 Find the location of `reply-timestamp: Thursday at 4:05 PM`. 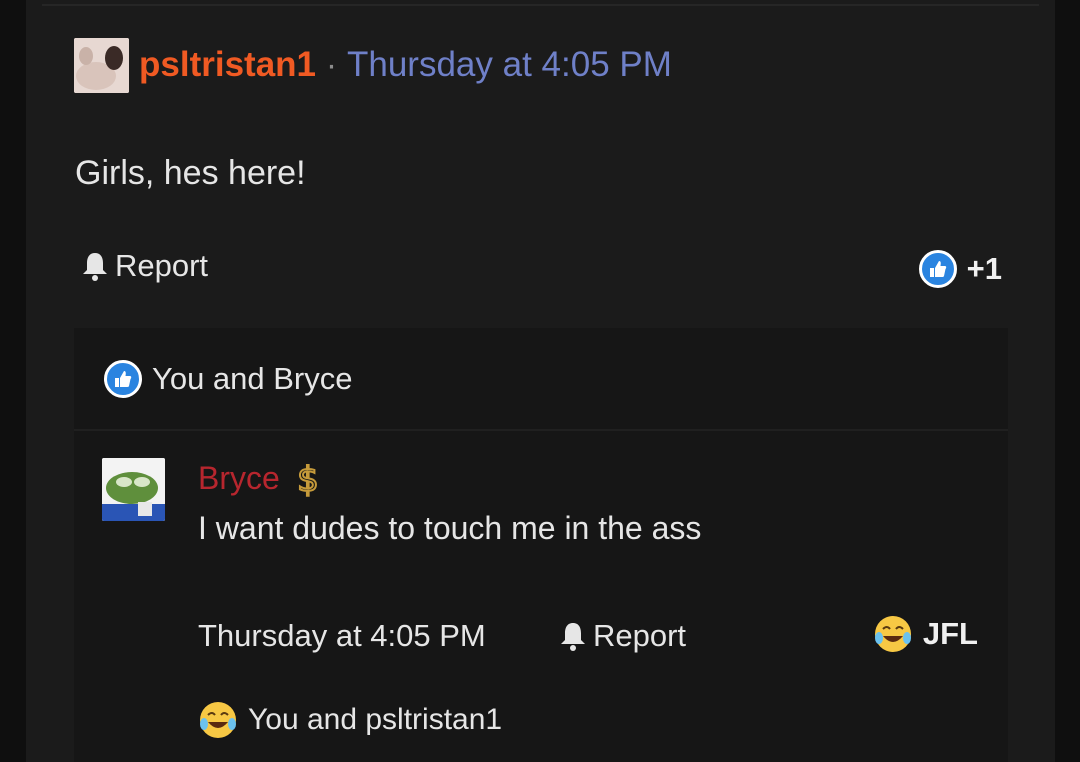

reply-timestamp: Thursday at 4:05 PM is located at coordinates (342, 636).